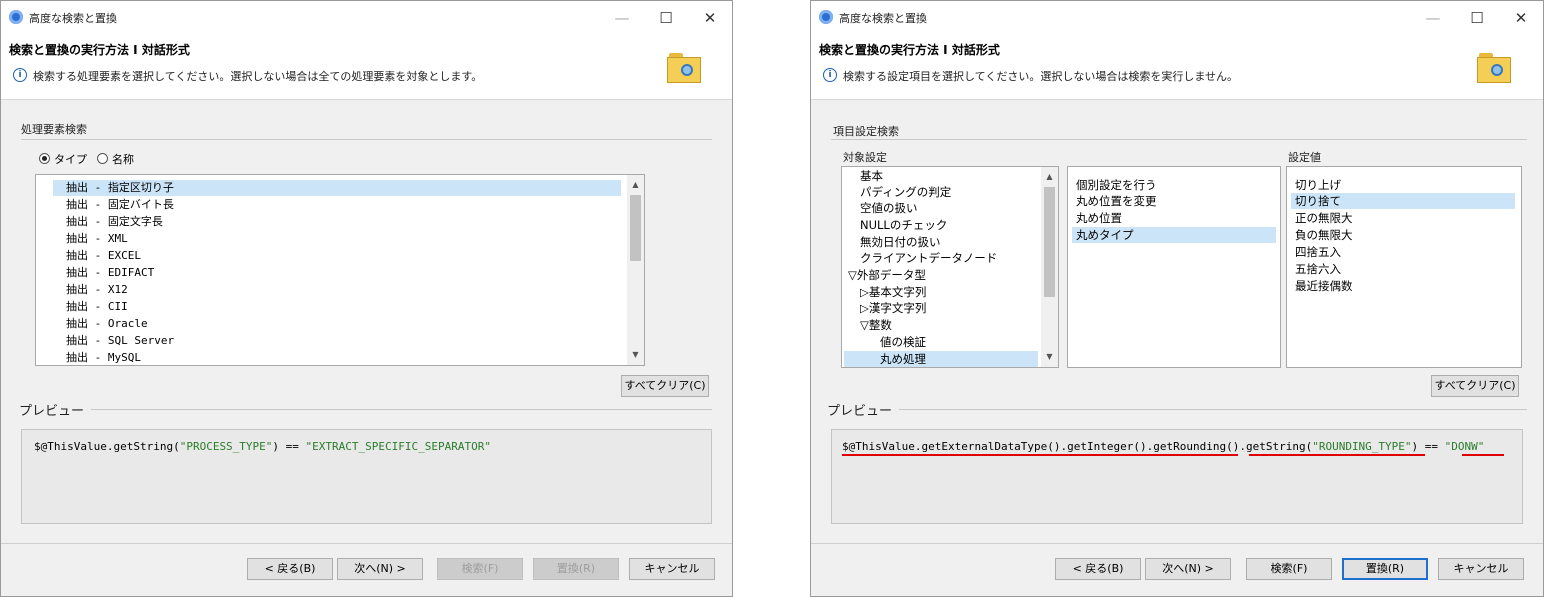 The width and height of the screenshot is (1544, 597). What do you see at coordinates (1318, 252) in the screenshot?
I see `list-item: 四捨五入` at bounding box center [1318, 252].